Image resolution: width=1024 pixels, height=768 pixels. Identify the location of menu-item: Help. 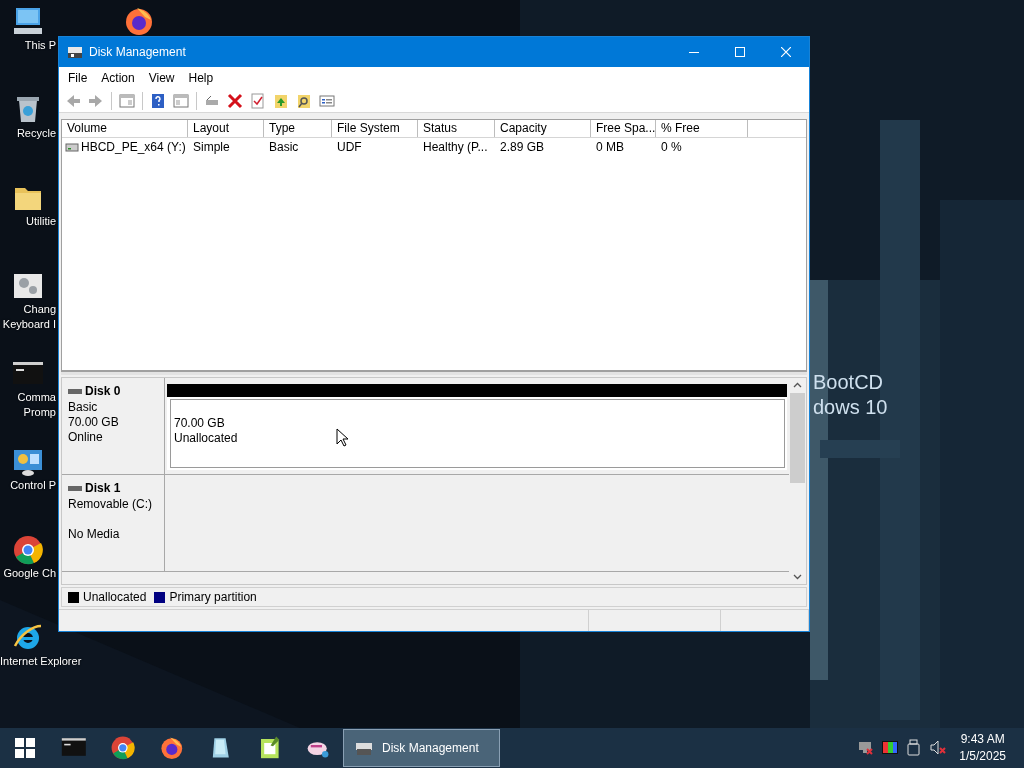
(201, 78).